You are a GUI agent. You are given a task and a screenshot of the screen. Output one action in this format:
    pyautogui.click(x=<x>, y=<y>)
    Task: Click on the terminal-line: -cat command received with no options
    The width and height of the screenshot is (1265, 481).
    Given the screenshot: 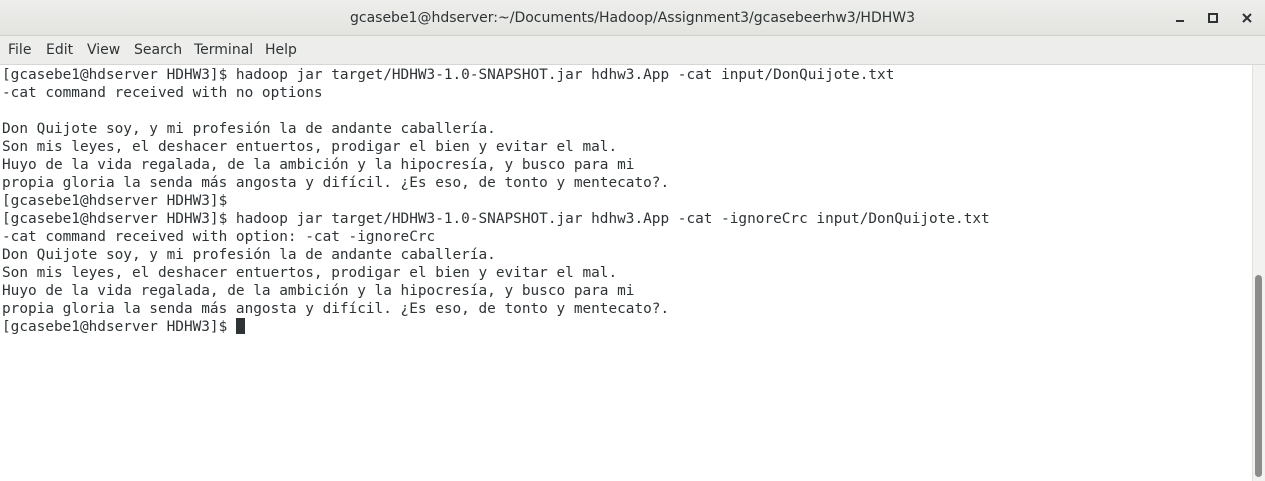 What is the action you would take?
    pyautogui.click(x=162, y=93)
    